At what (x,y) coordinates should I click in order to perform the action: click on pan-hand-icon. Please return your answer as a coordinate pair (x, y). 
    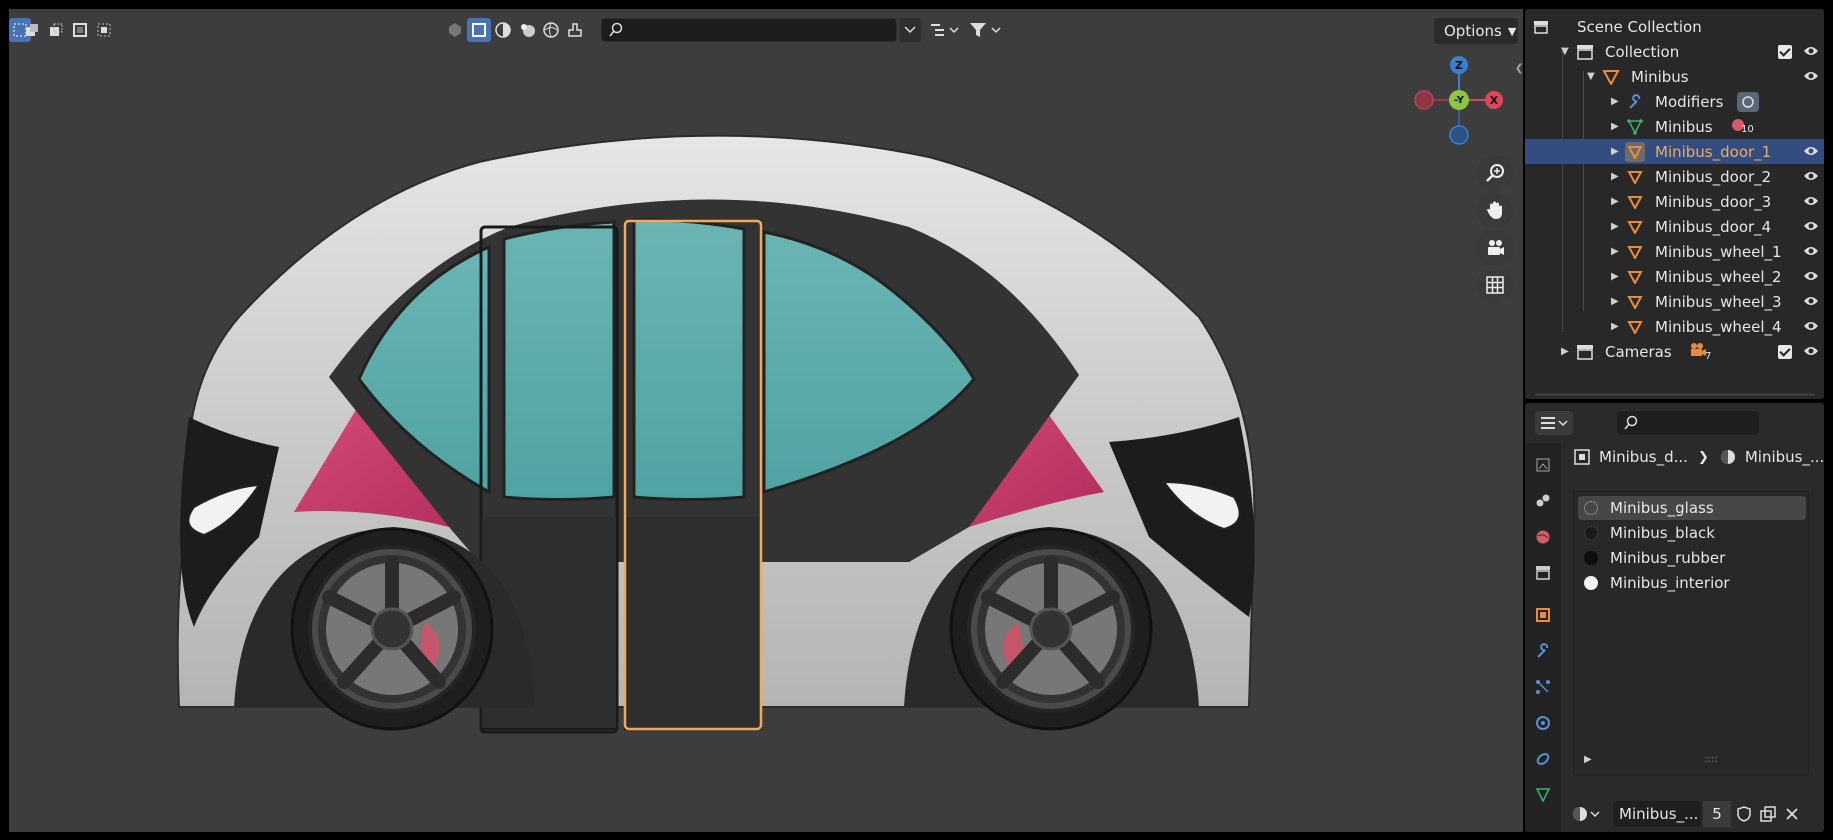
    Looking at the image, I should click on (1495, 210).